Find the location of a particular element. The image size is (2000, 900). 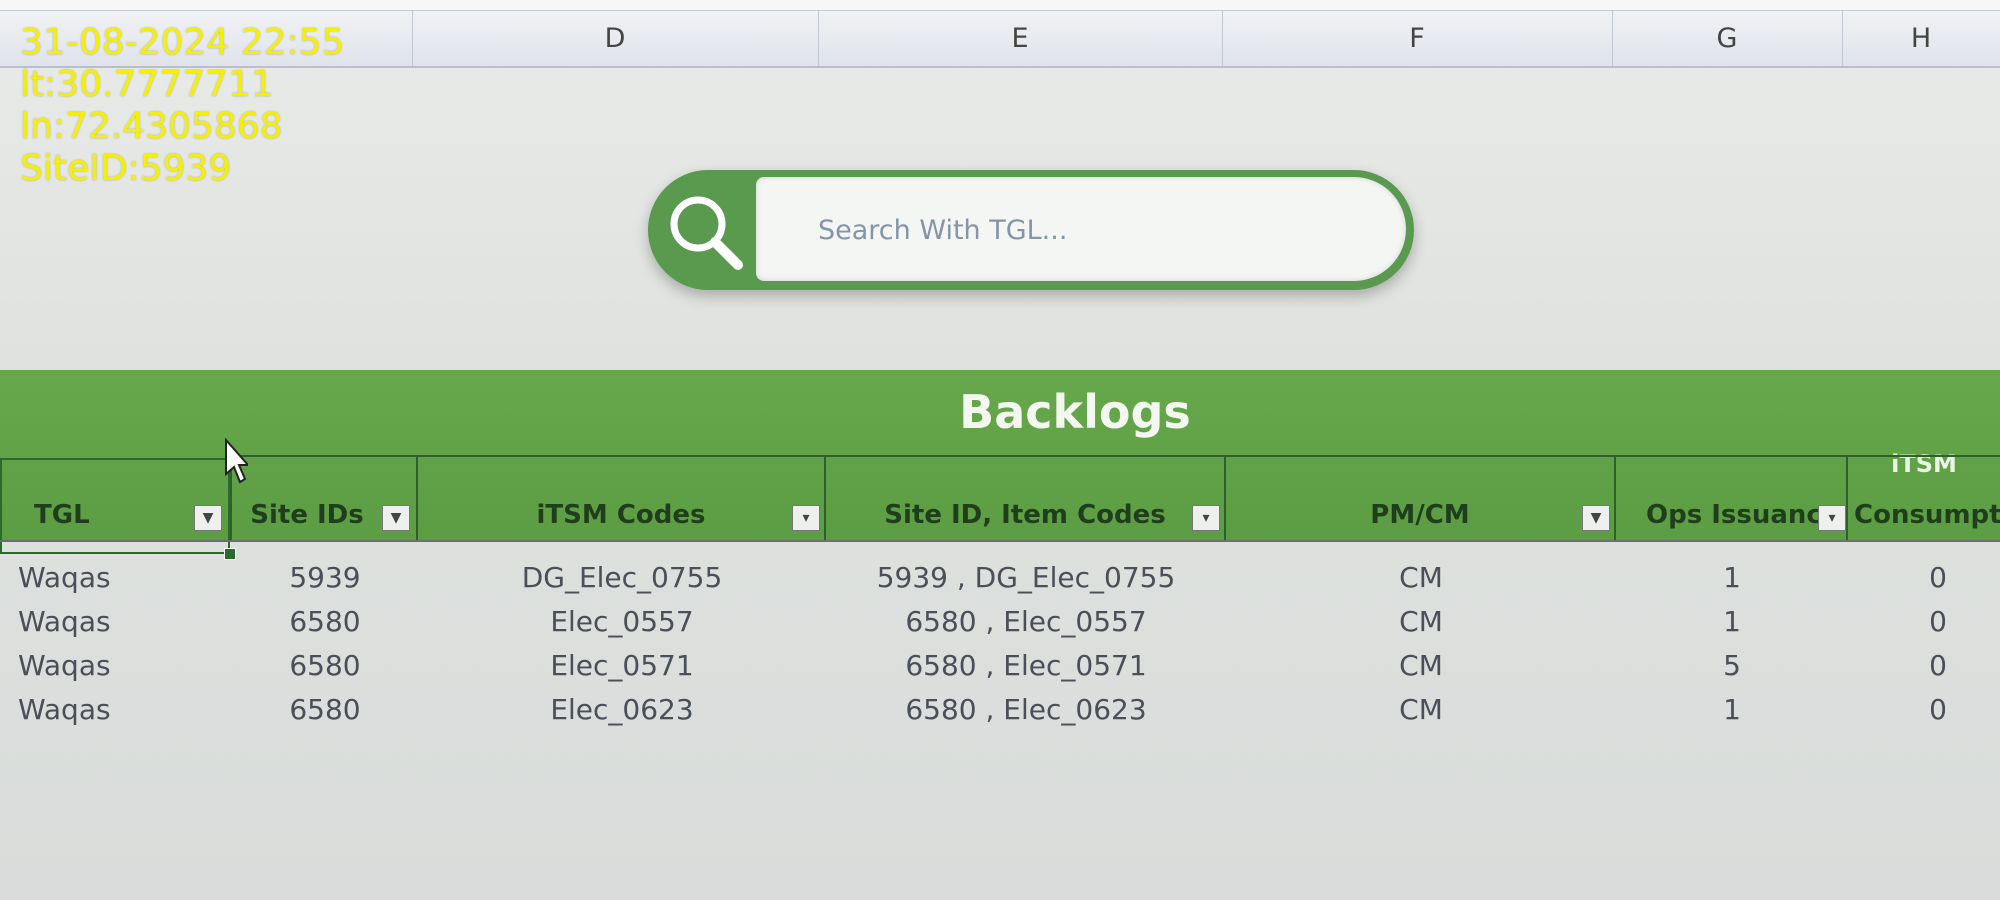

table-title: Backlogs is located at coordinates (1075, 412).